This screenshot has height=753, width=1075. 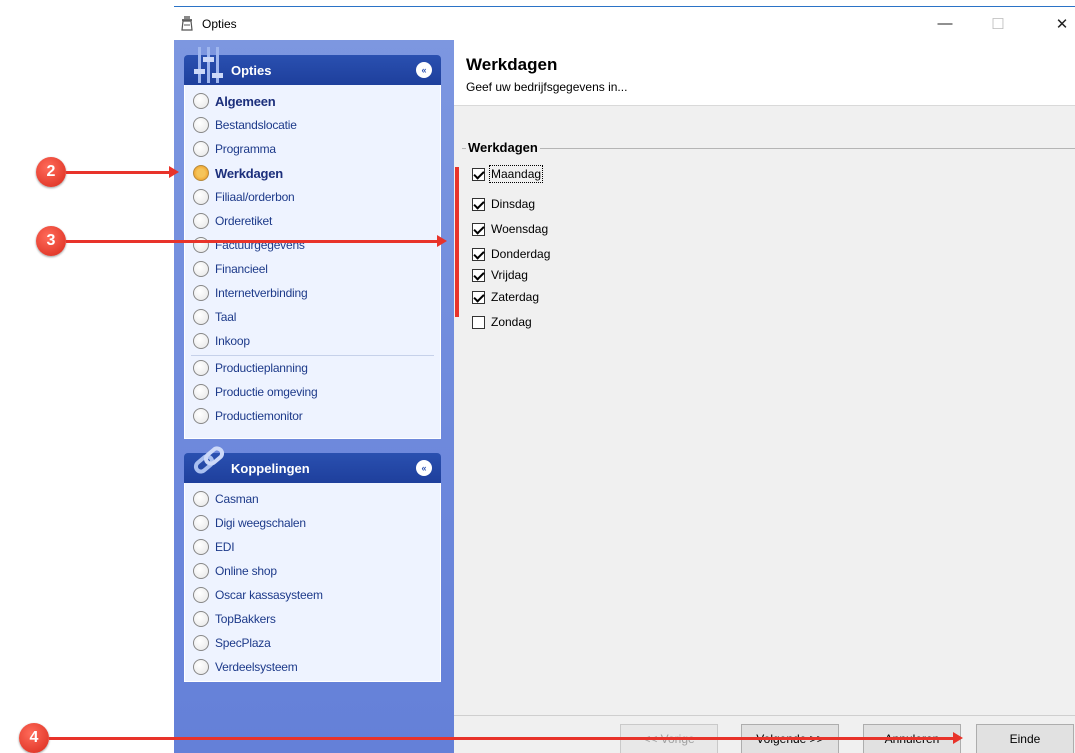 What do you see at coordinates (266, 392) in the screenshot?
I see `sidebar-item-label: Productie omgeving` at bounding box center [266, 392].